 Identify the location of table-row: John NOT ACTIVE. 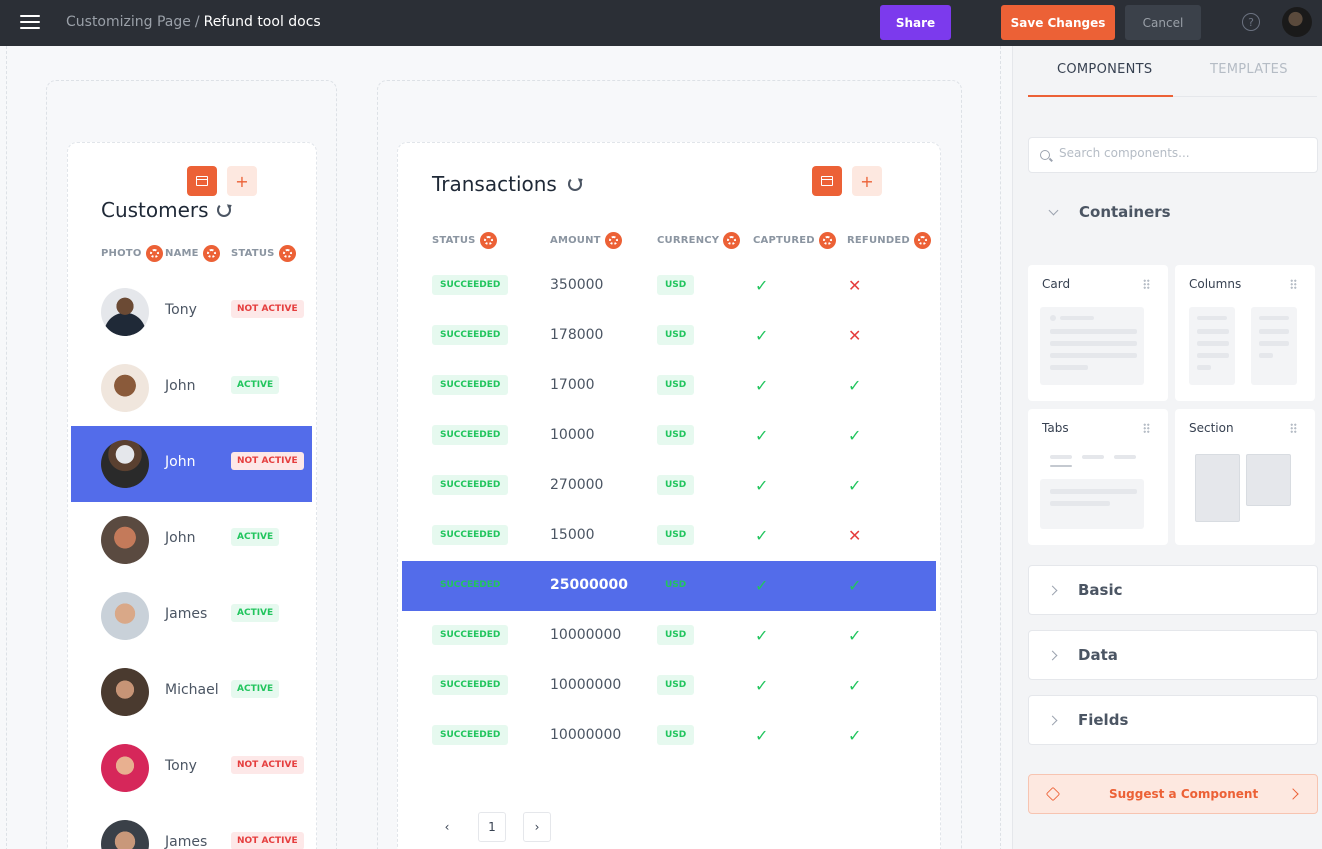
(191, 464).